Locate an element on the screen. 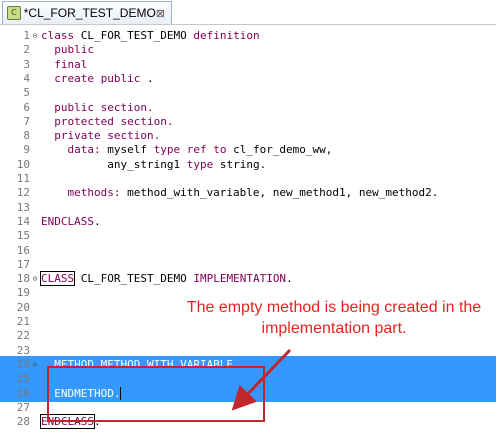  keyword-token: public section. is located at coordinates (97, 107).